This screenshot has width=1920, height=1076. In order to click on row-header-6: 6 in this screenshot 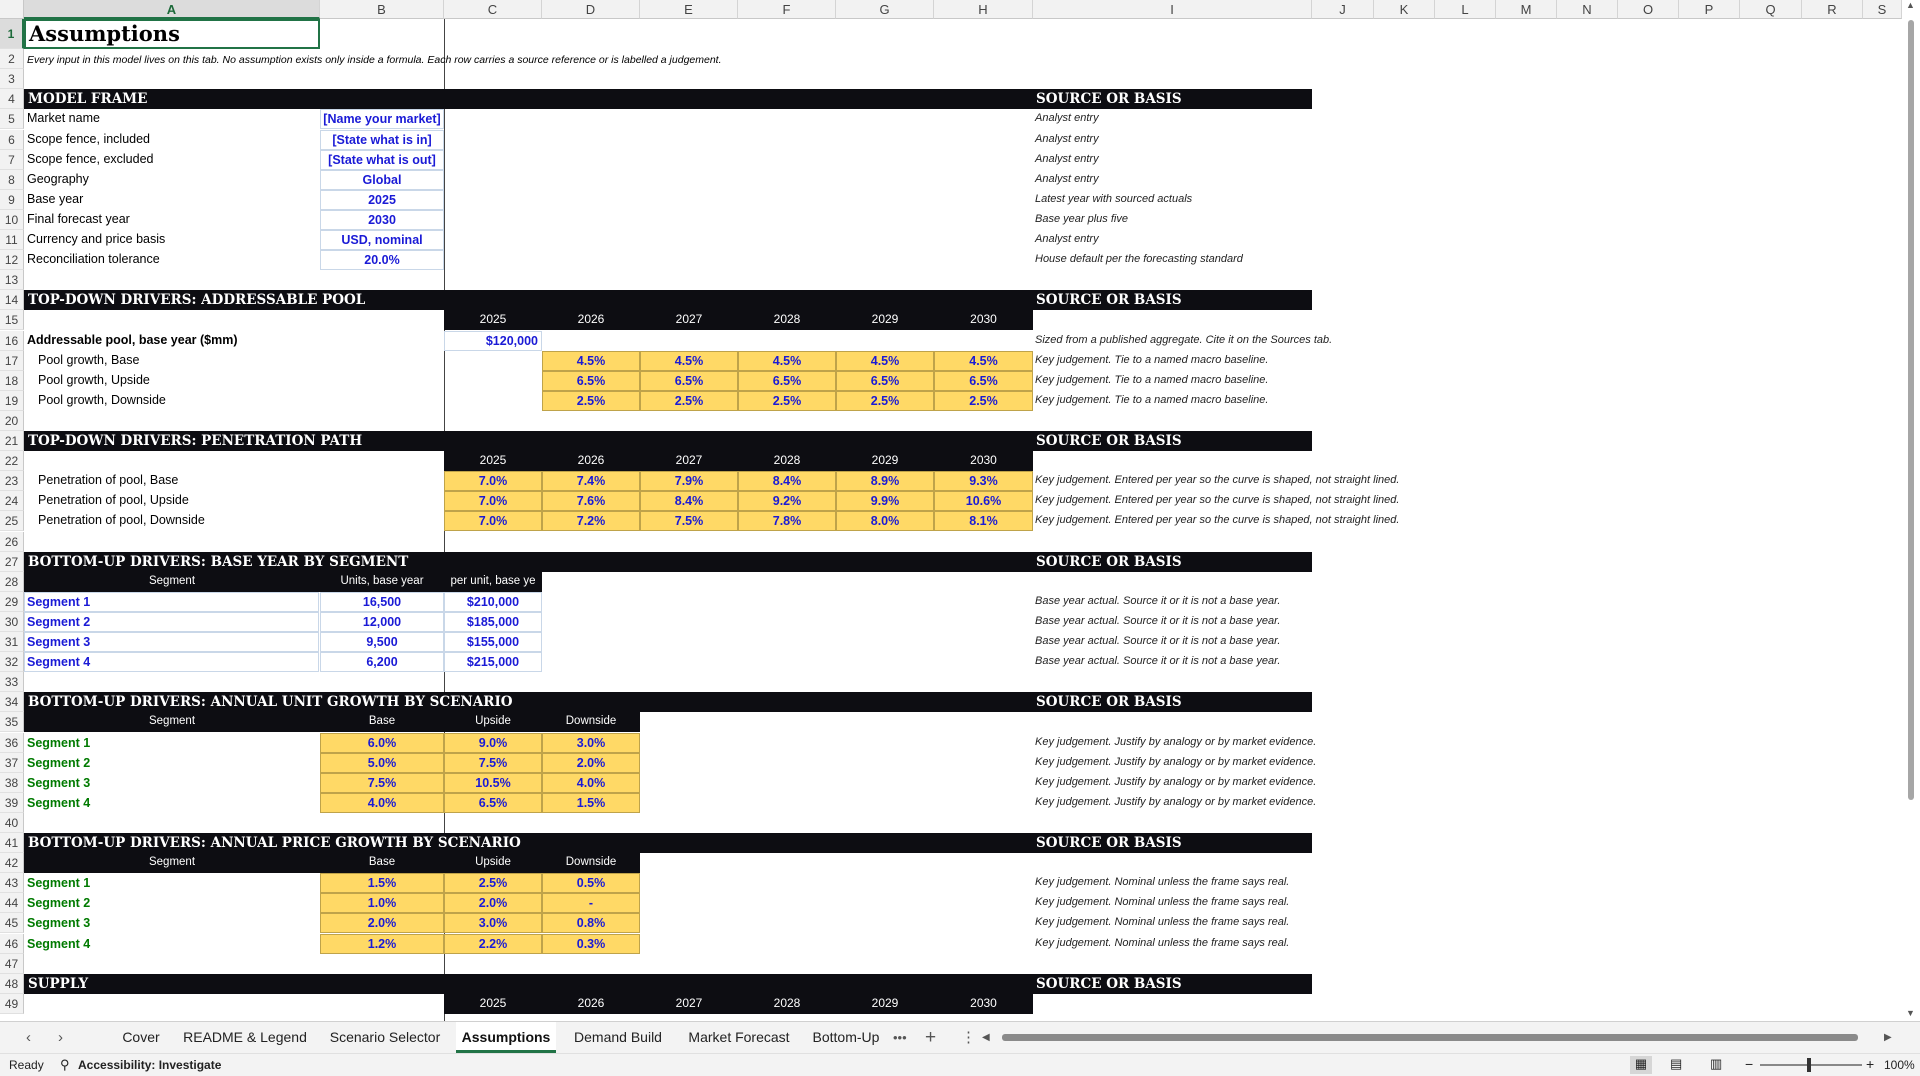, I will do `click(12, 139)`.